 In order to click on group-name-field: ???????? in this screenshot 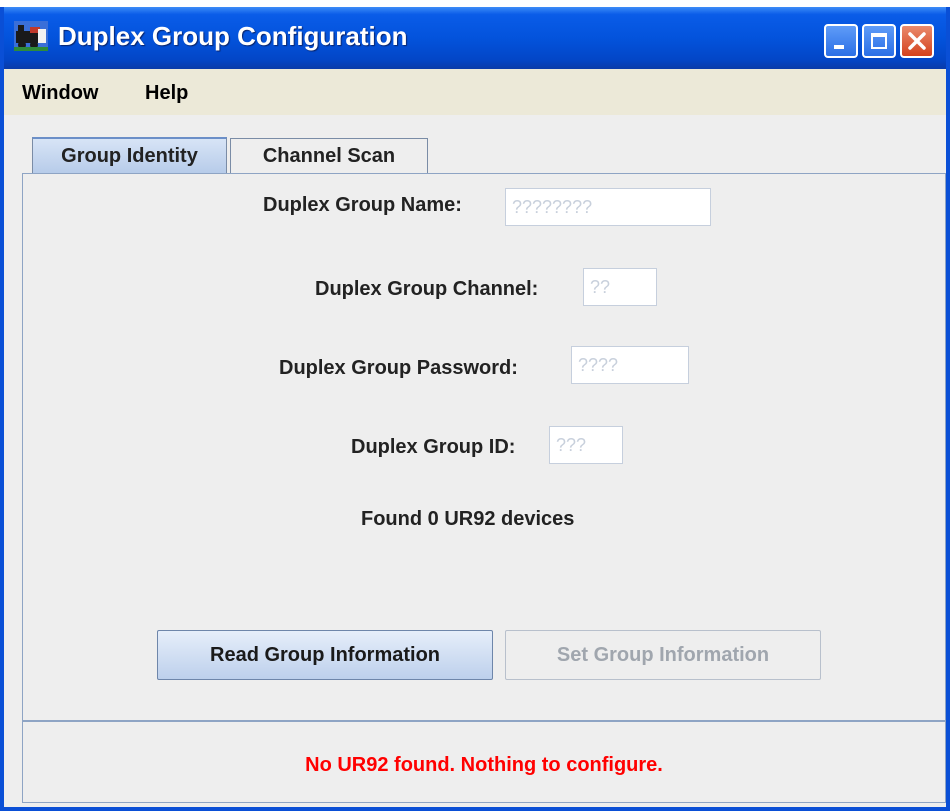, I will do `click(608, 207)`.